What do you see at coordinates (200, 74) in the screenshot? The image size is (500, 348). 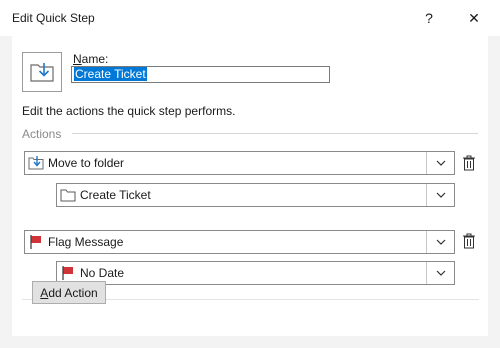 I see `name-input: Create Ticket` at bounding box center [200, 74].